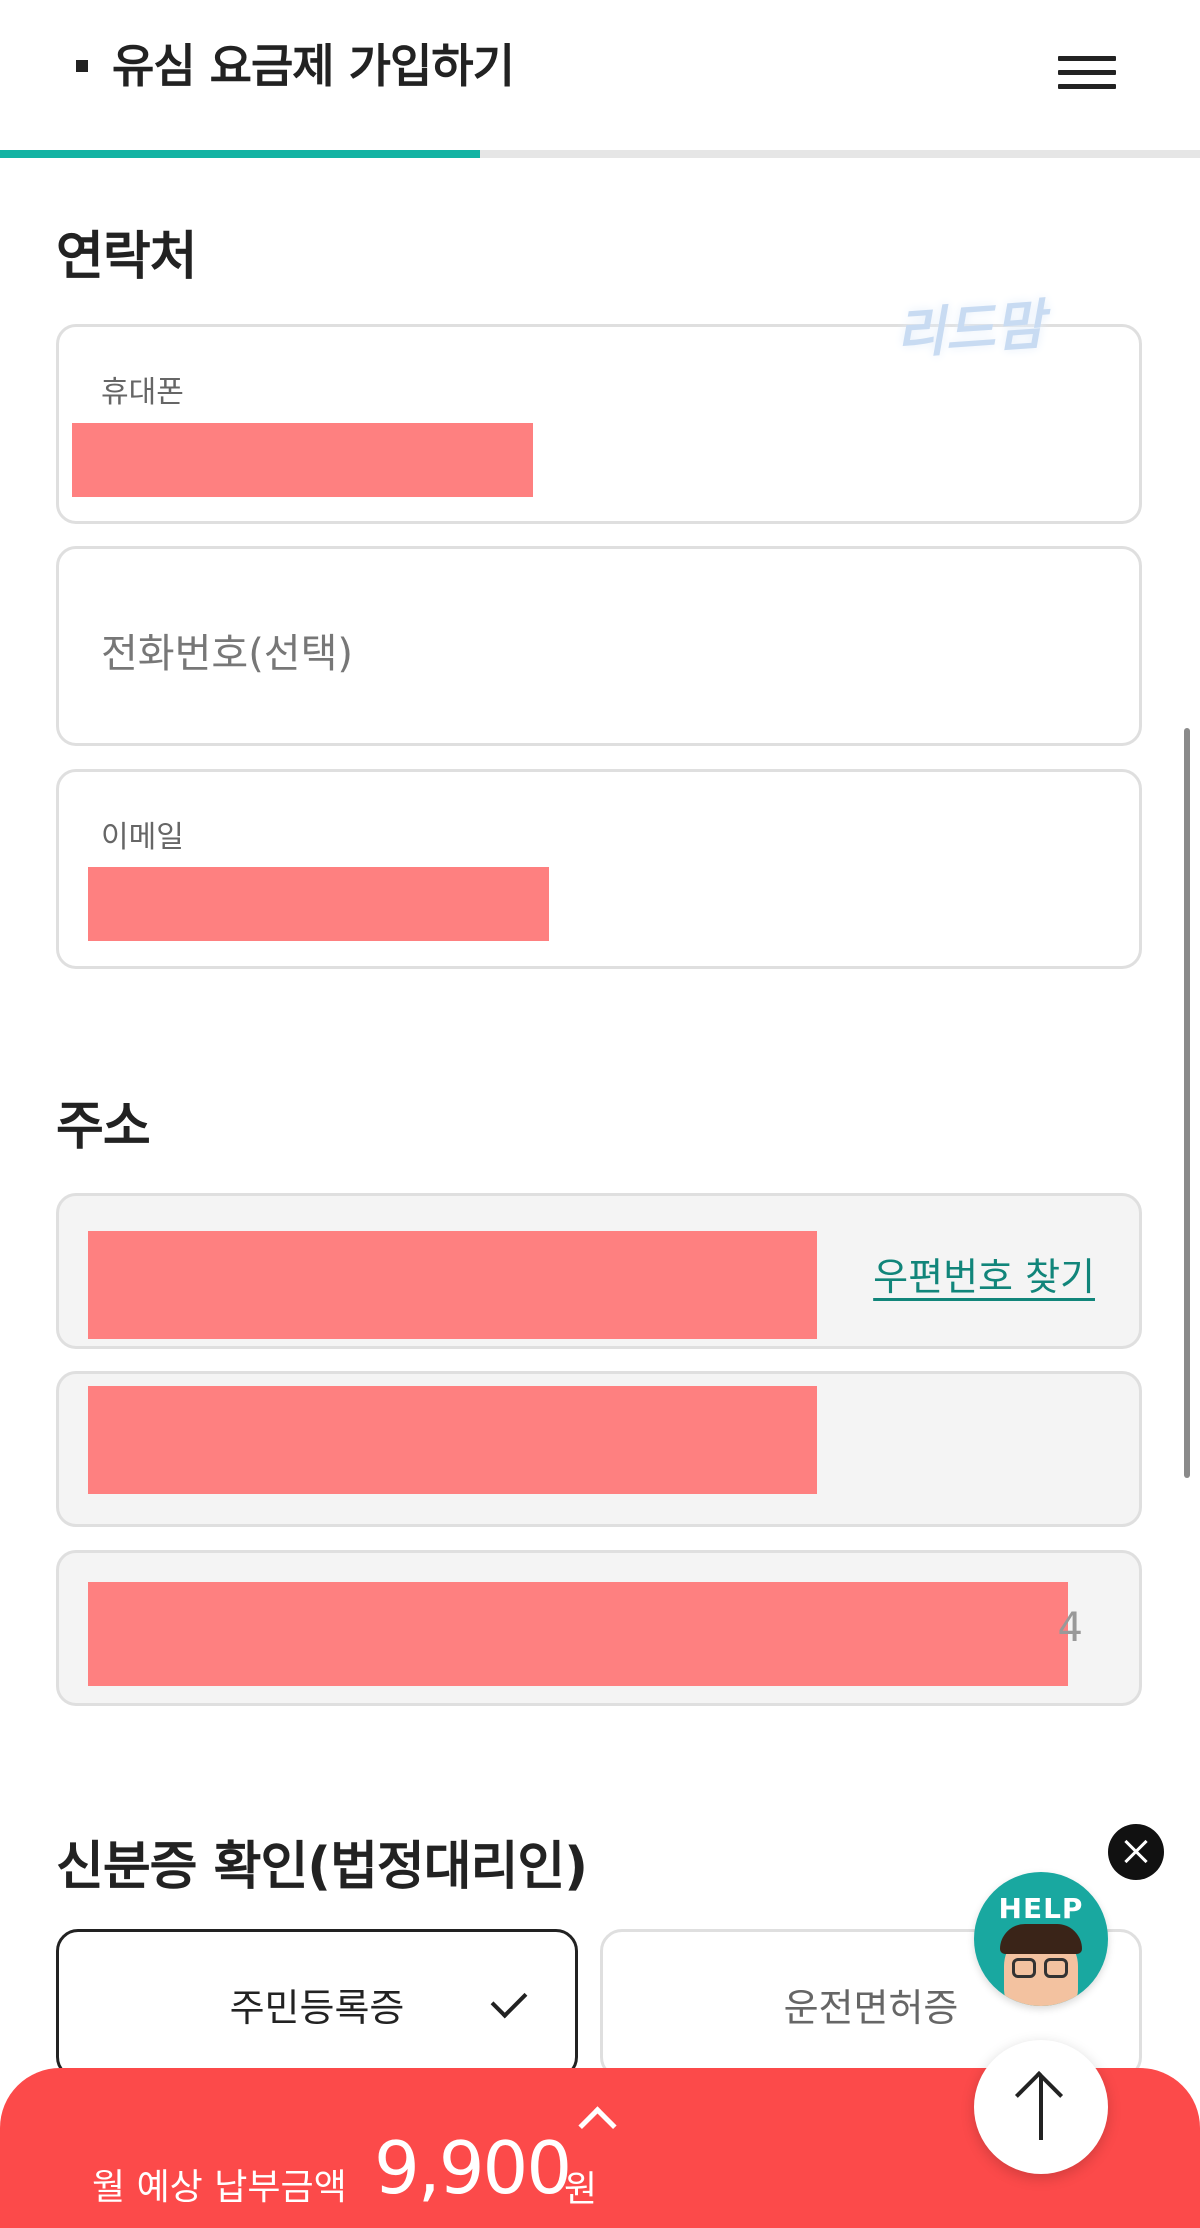 The width and height of the screenshot is (1200, 2228). What do you see at coordinates (1088, 72) in the screenshot?
I see `hamburger-menu-icon` at bounding box center [1088, 72].